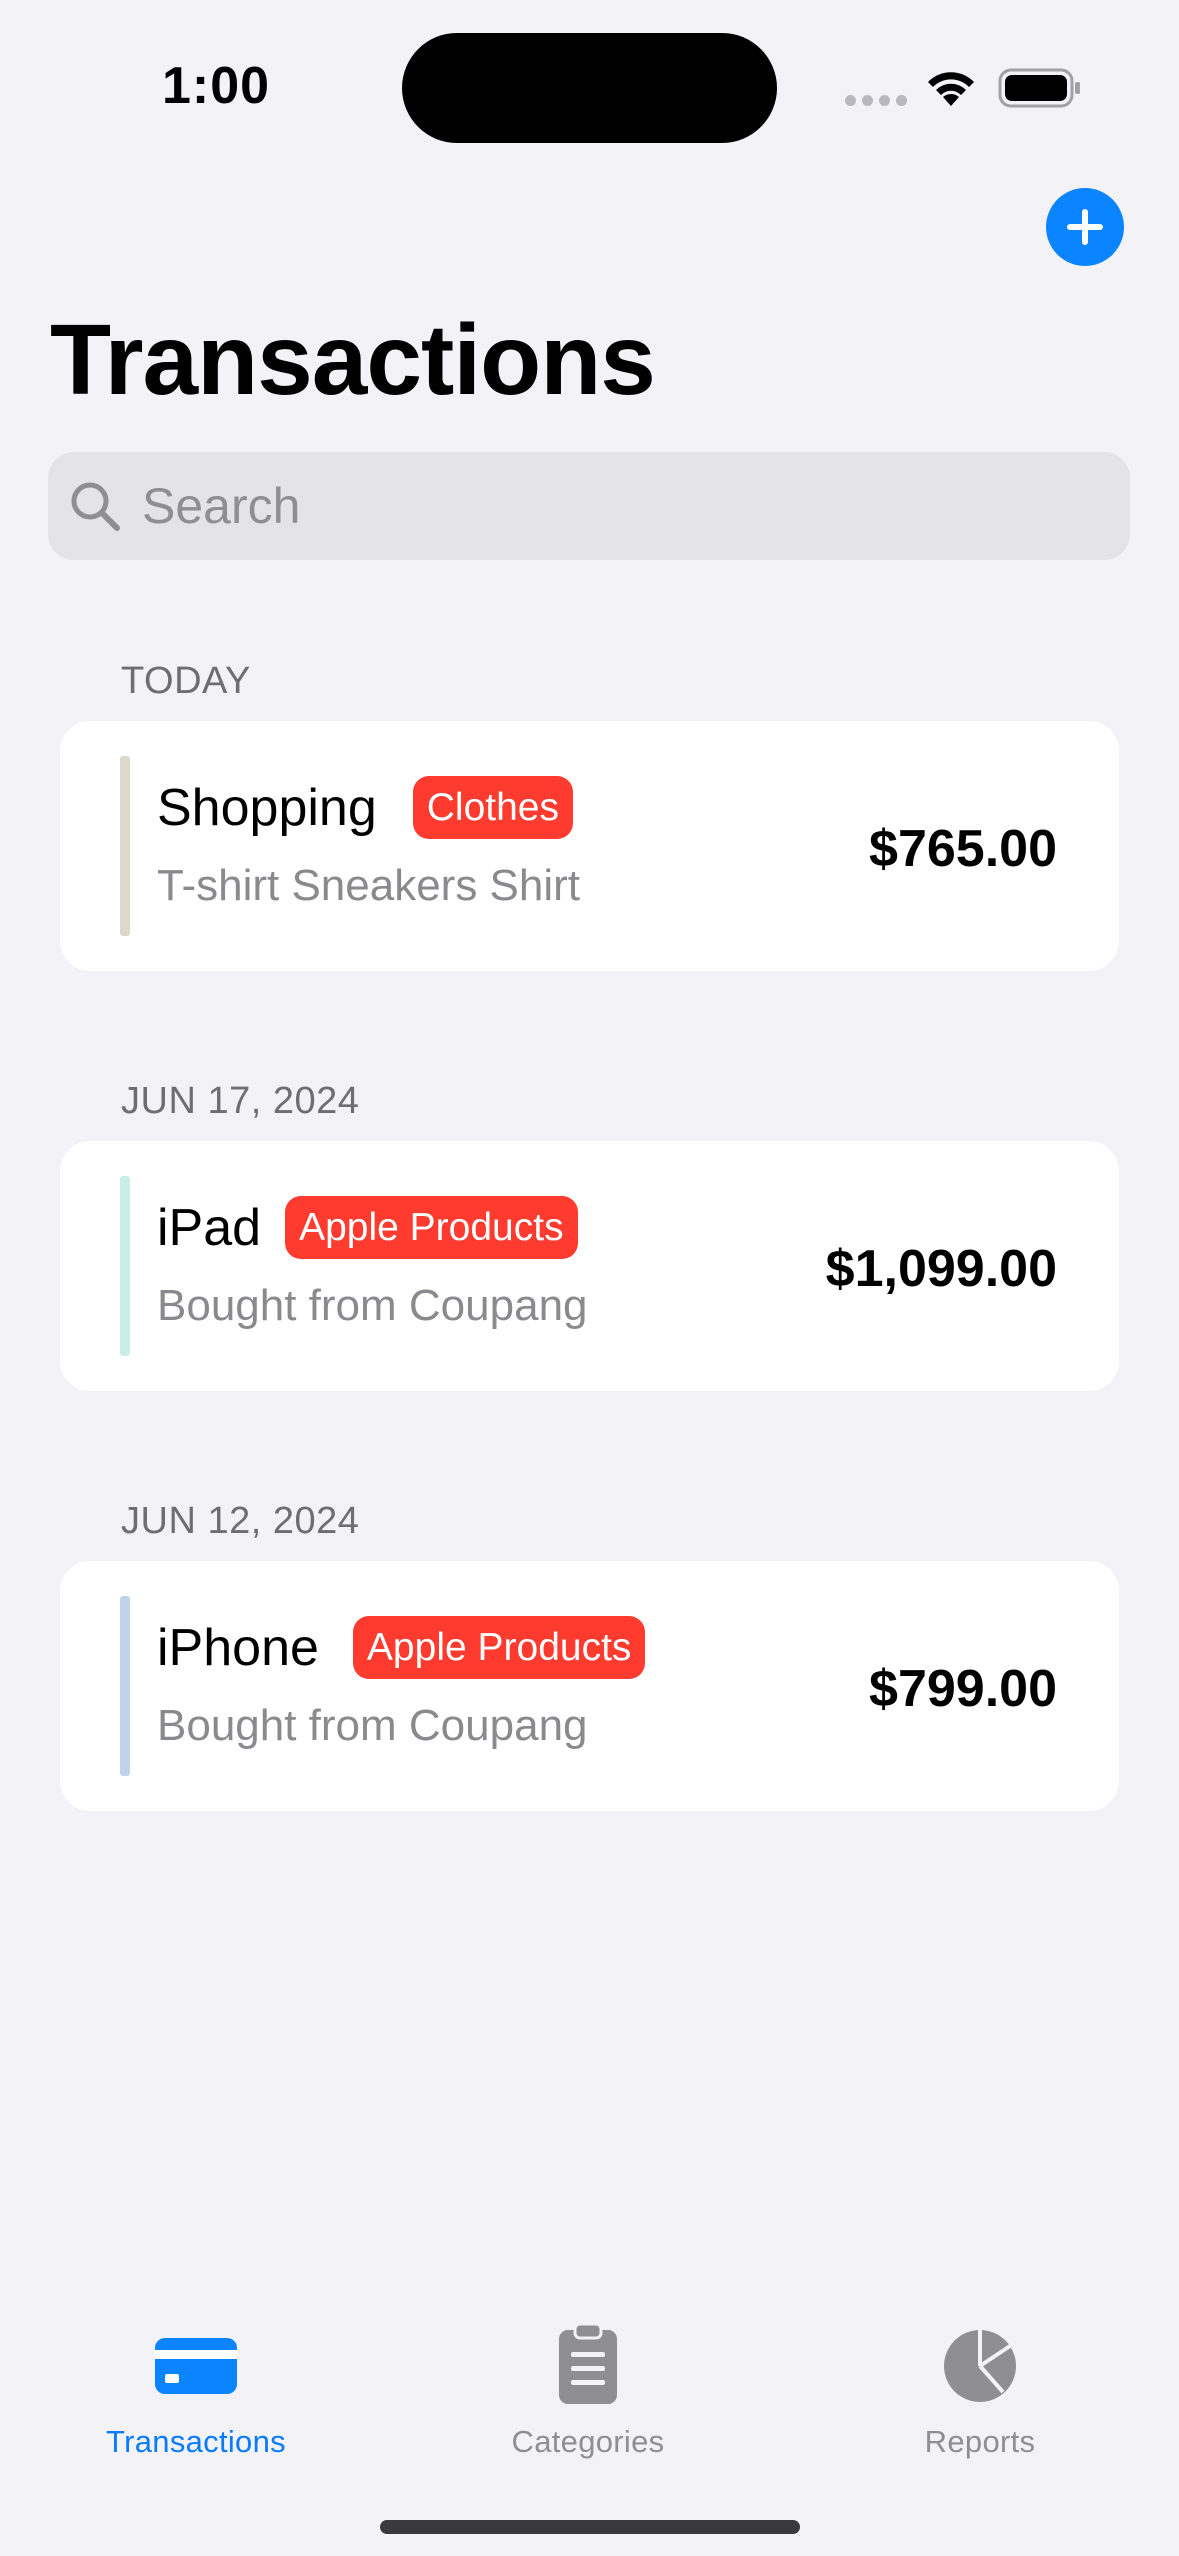 The height and width of the screenshot is (2556, 1179). I want to click on home-indicator, so click(590, 2527).